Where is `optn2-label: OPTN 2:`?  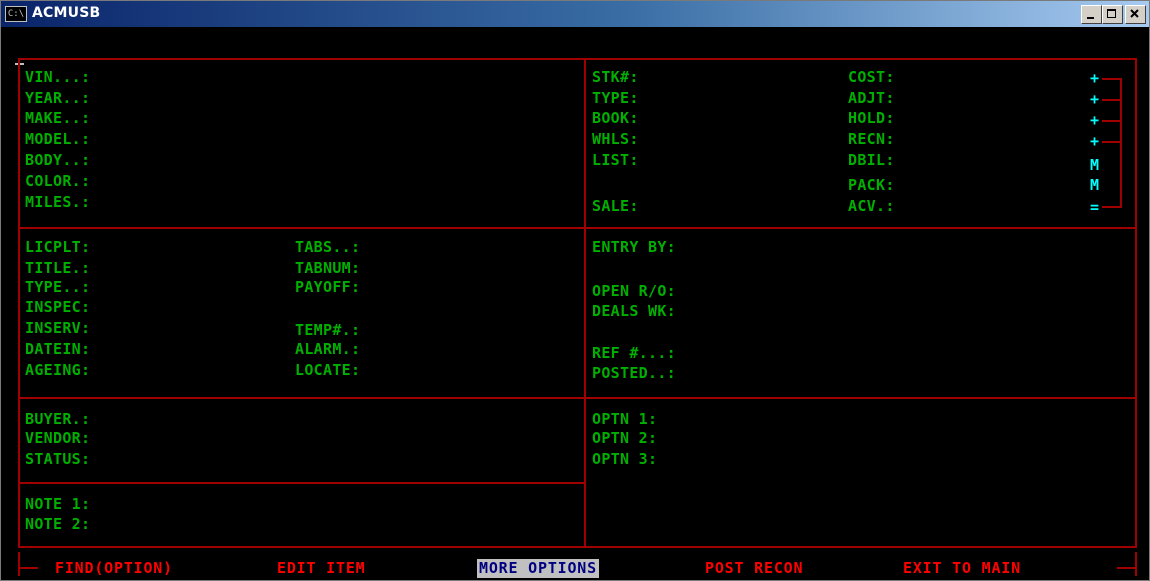
optn2-label: OPTN 2: is located at coordinates (625, 438).